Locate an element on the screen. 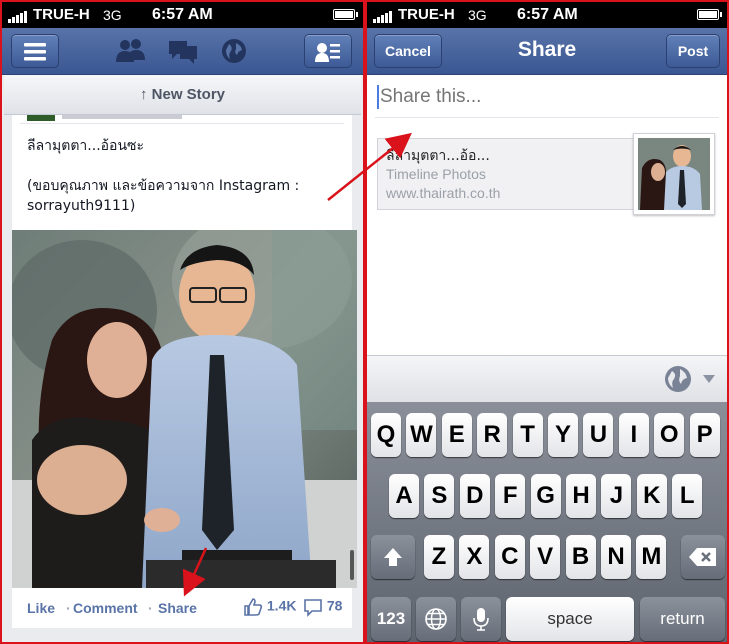 Image resolution: width=729 pixels, height=644 pixels. language-key is located at coordinates (436, 619).